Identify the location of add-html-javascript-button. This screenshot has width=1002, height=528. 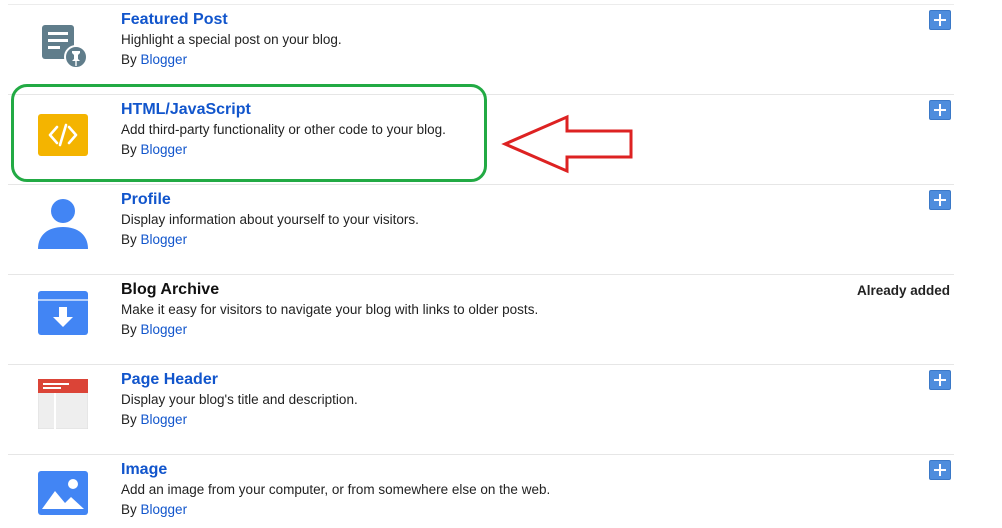
(940, 110).